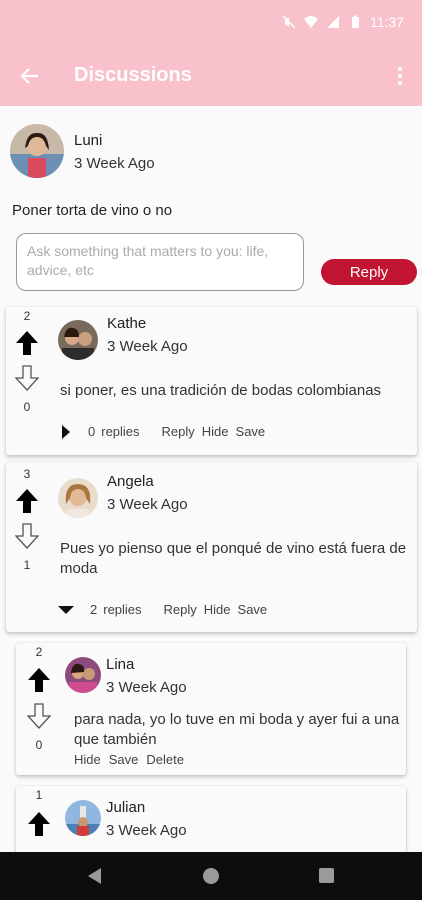 This screenshot has height=900, width=422. What do you see at coordinates (130, 481) in the screenshot?
I see `commenter-name: Angela` at bounding box center [130, 481].